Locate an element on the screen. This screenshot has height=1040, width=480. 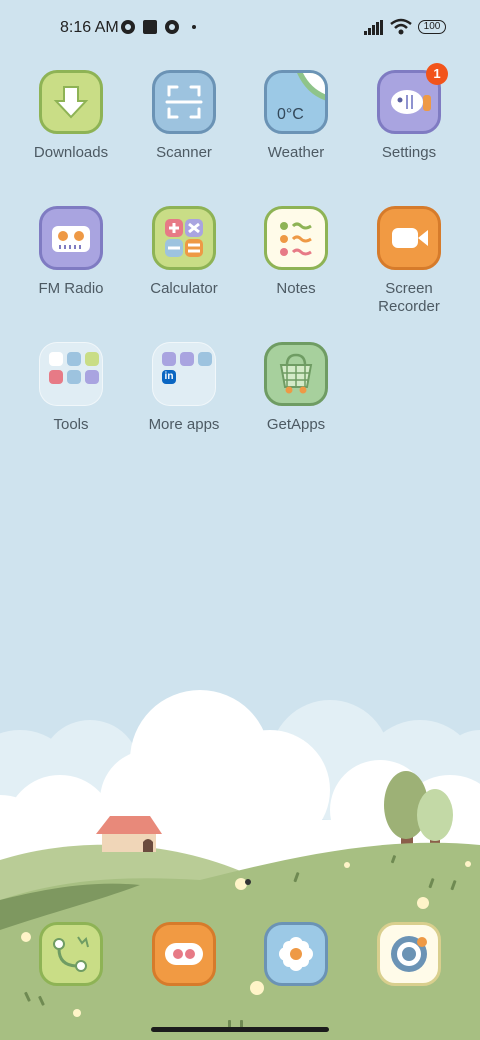
app-settings: 1 Settings is located at coordinates (409, 112).